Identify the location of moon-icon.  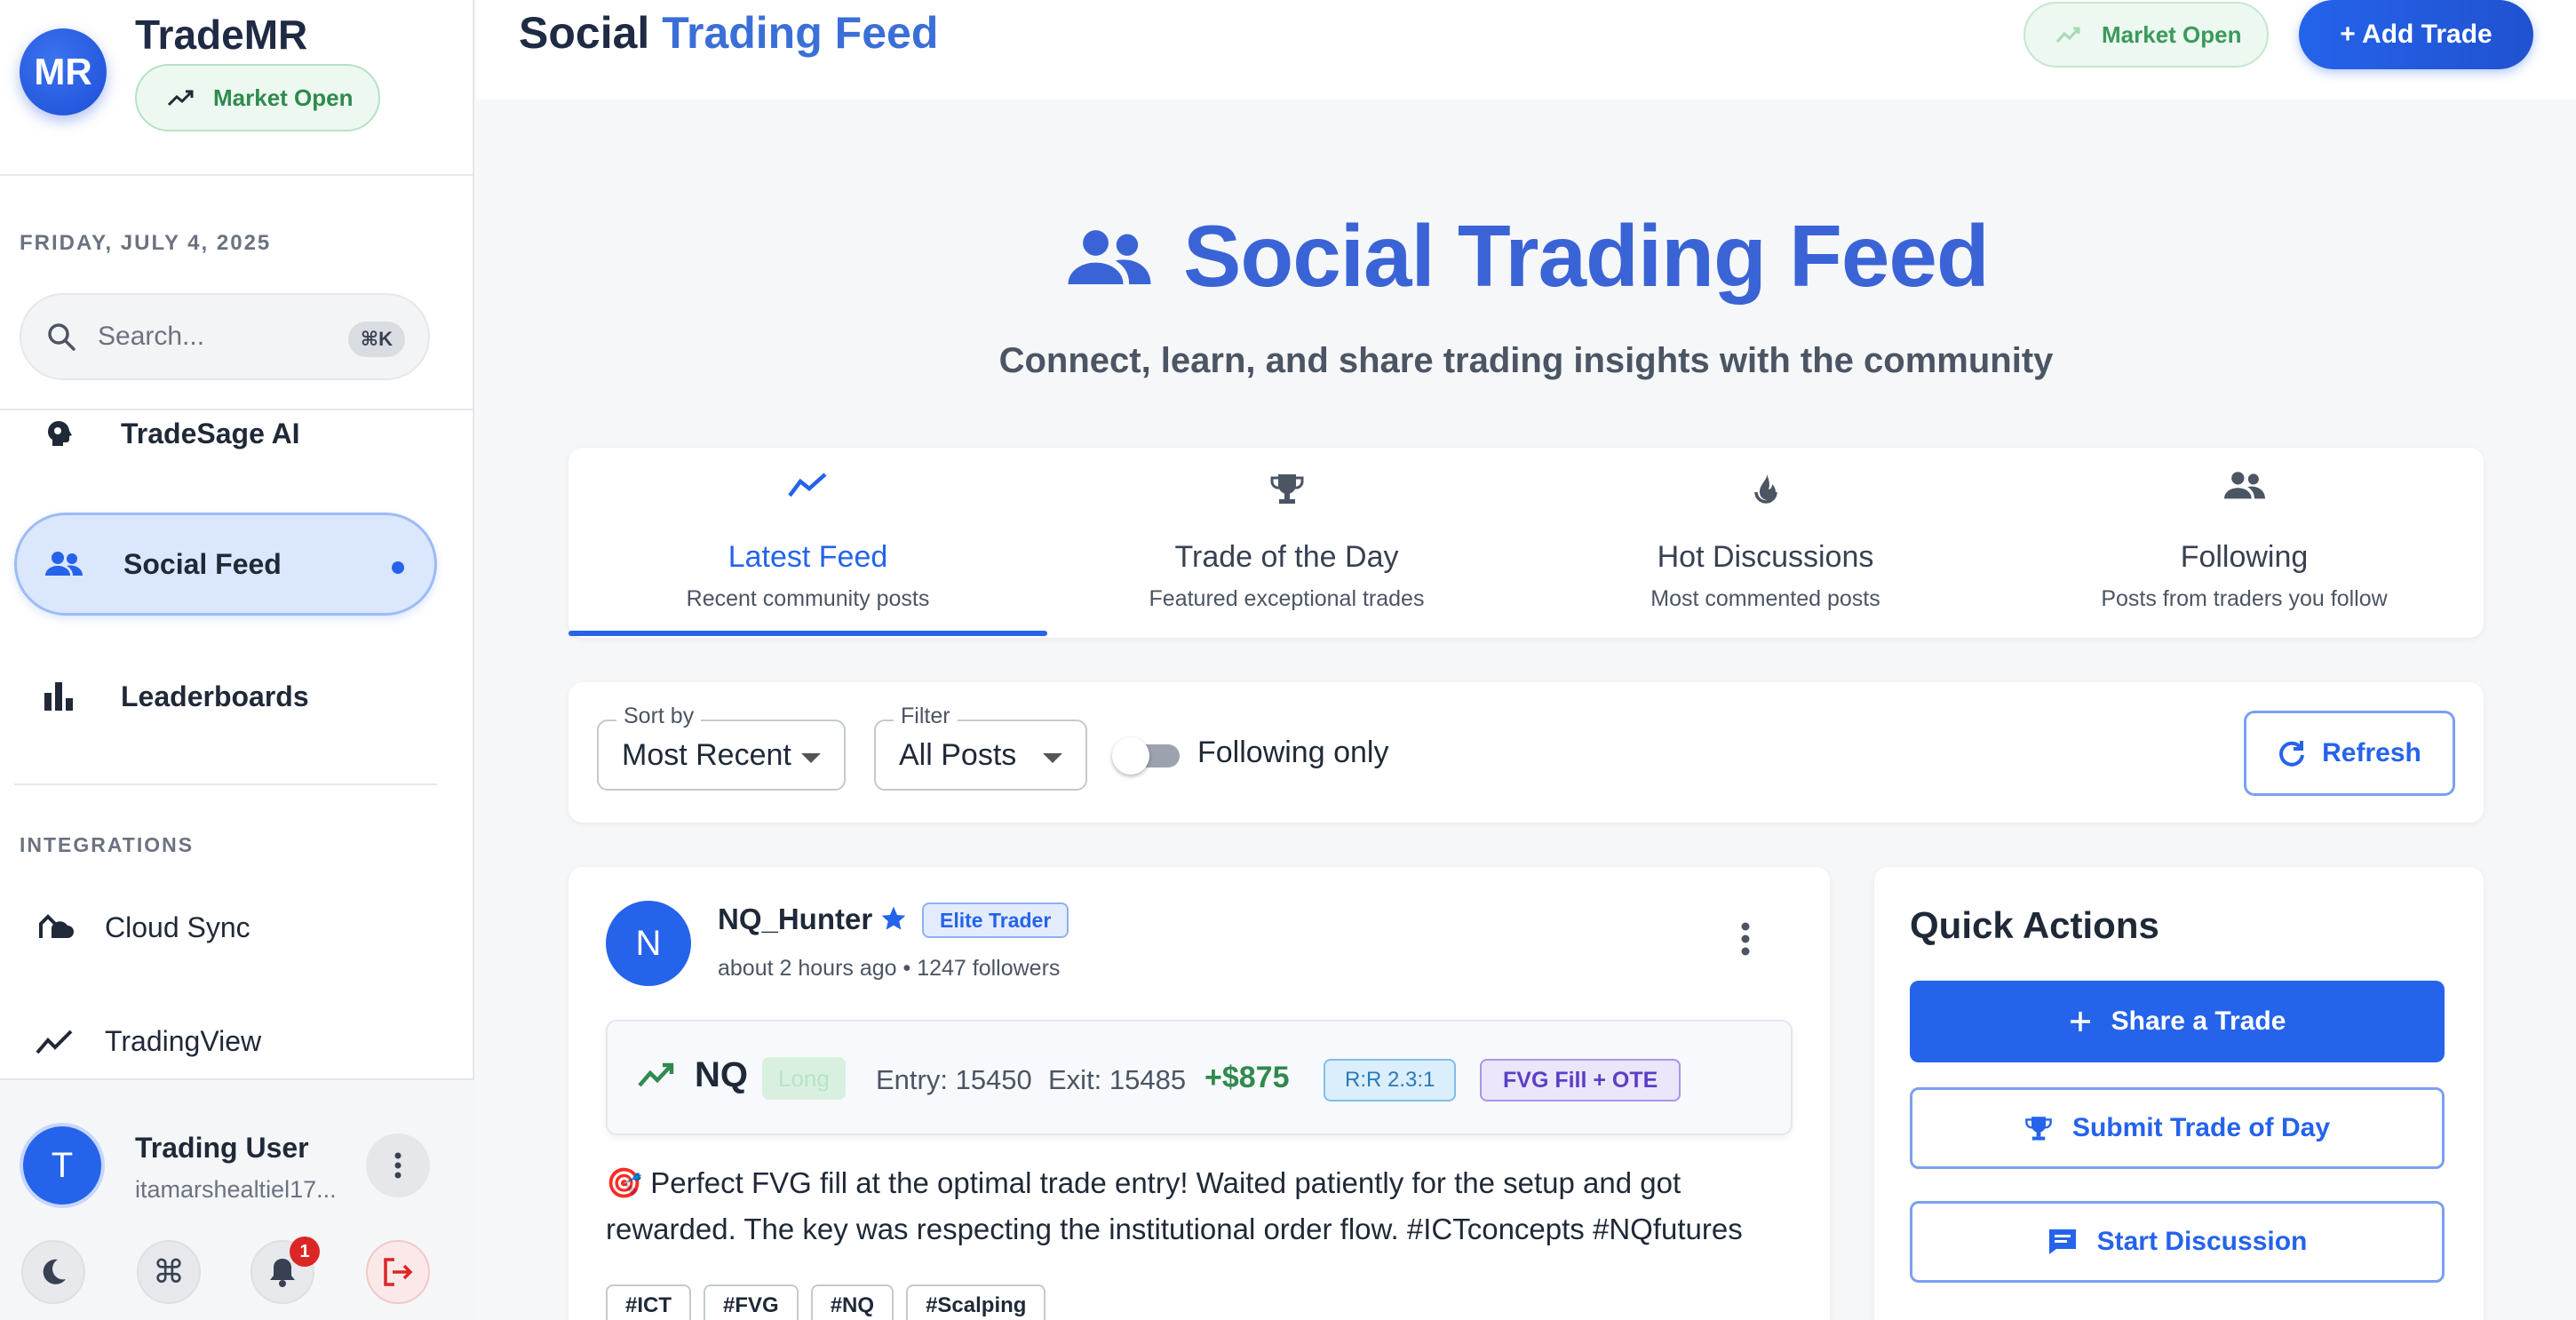
(54, 1271).